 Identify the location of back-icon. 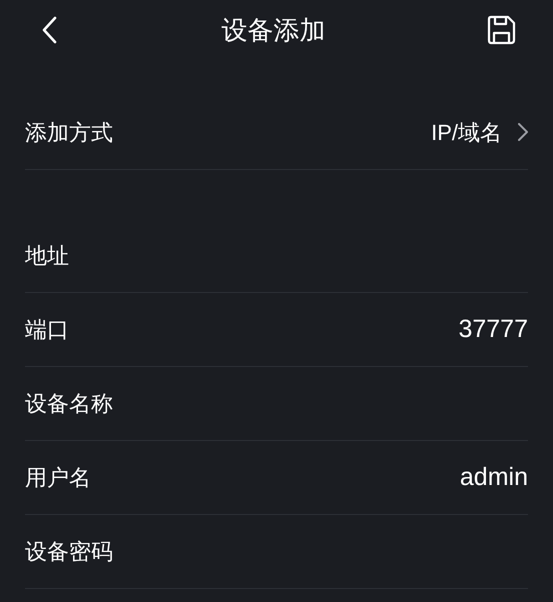
(49, 30).